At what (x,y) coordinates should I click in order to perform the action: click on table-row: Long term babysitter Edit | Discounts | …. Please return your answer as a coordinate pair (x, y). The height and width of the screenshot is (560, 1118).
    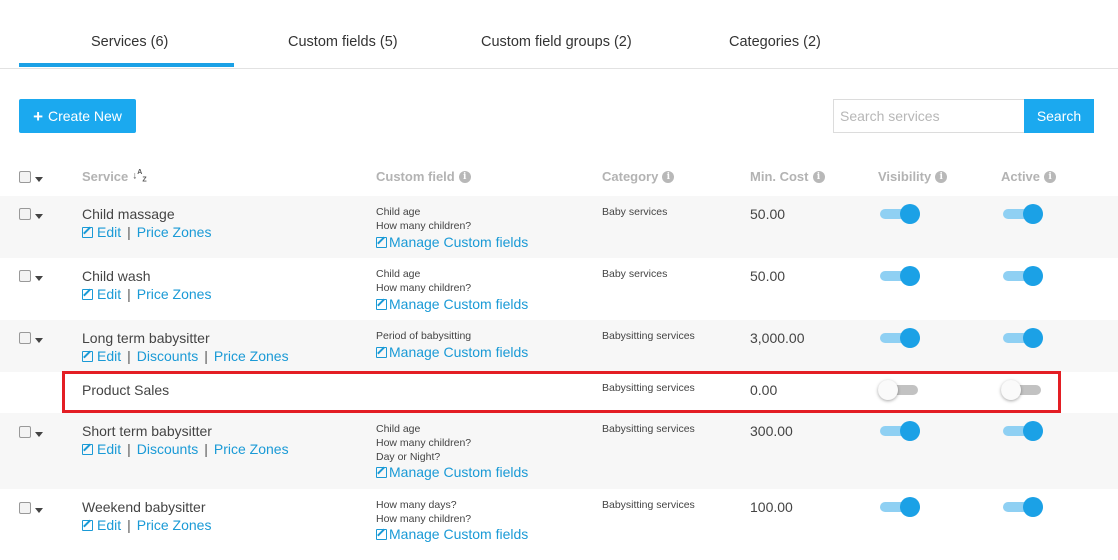
    Looking at the image, I should click on (559, 346).